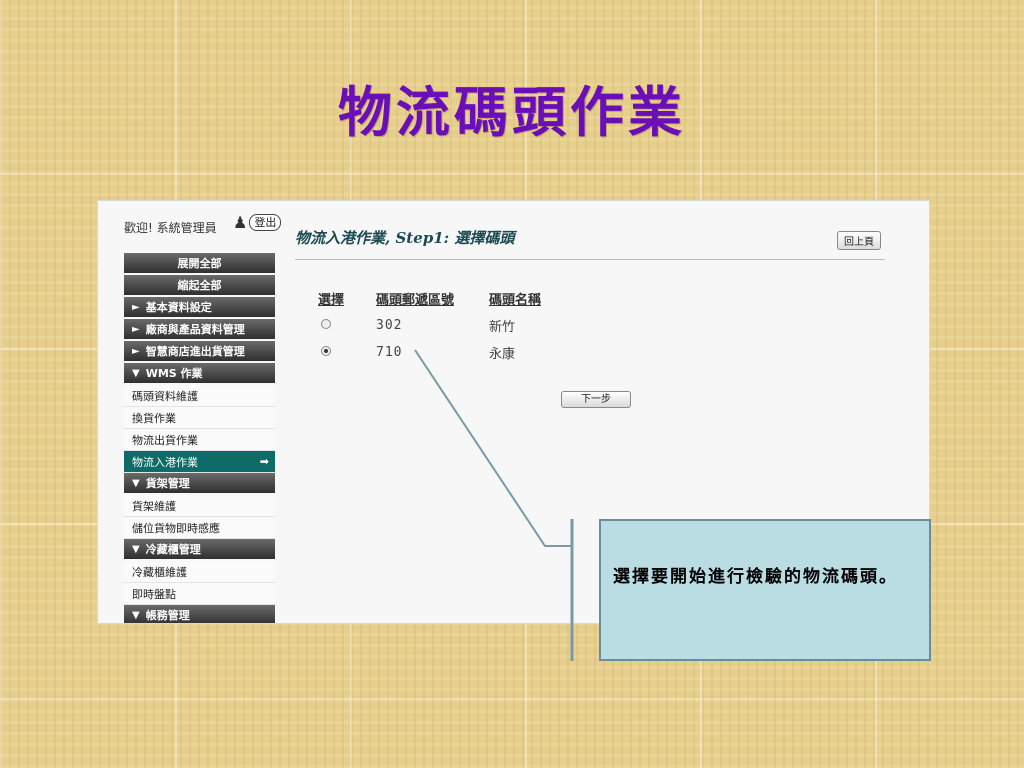 This screenshot has height=768, width=1024. I want to click on callout-text: 選擇要開始進行檢驗的物流碼頭。, so click(755, 577).